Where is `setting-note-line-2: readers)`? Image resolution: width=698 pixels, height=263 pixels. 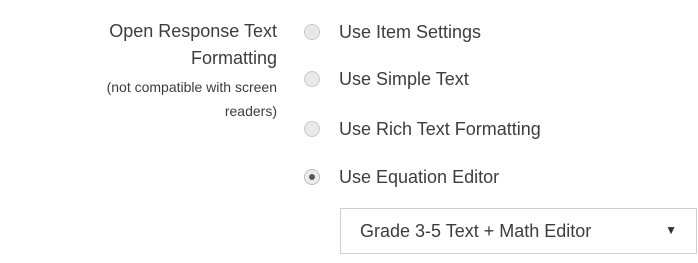
setting-note-line-2: readers) is located at coordinates (250, 111).